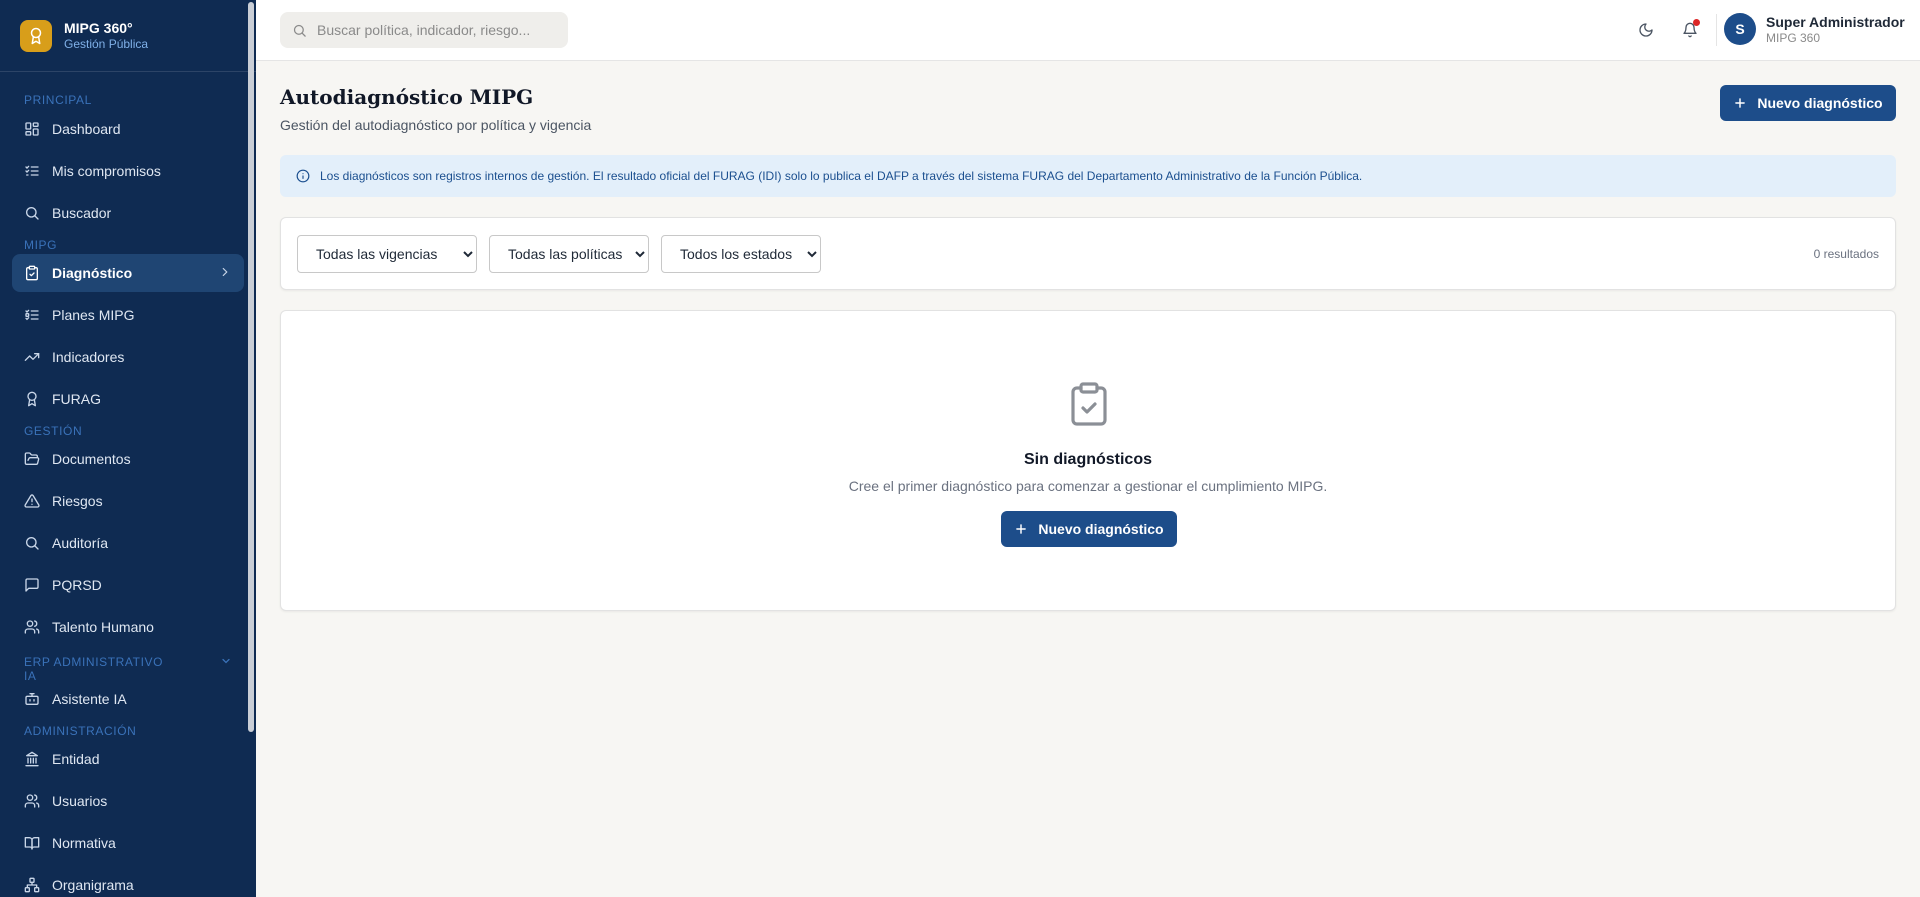 The image size is (1920, 897). What do you see at coordinates (91, 459) in the screenshot?
I see `sidebar-item-label: Documentos` at bounding box center [91, 459].